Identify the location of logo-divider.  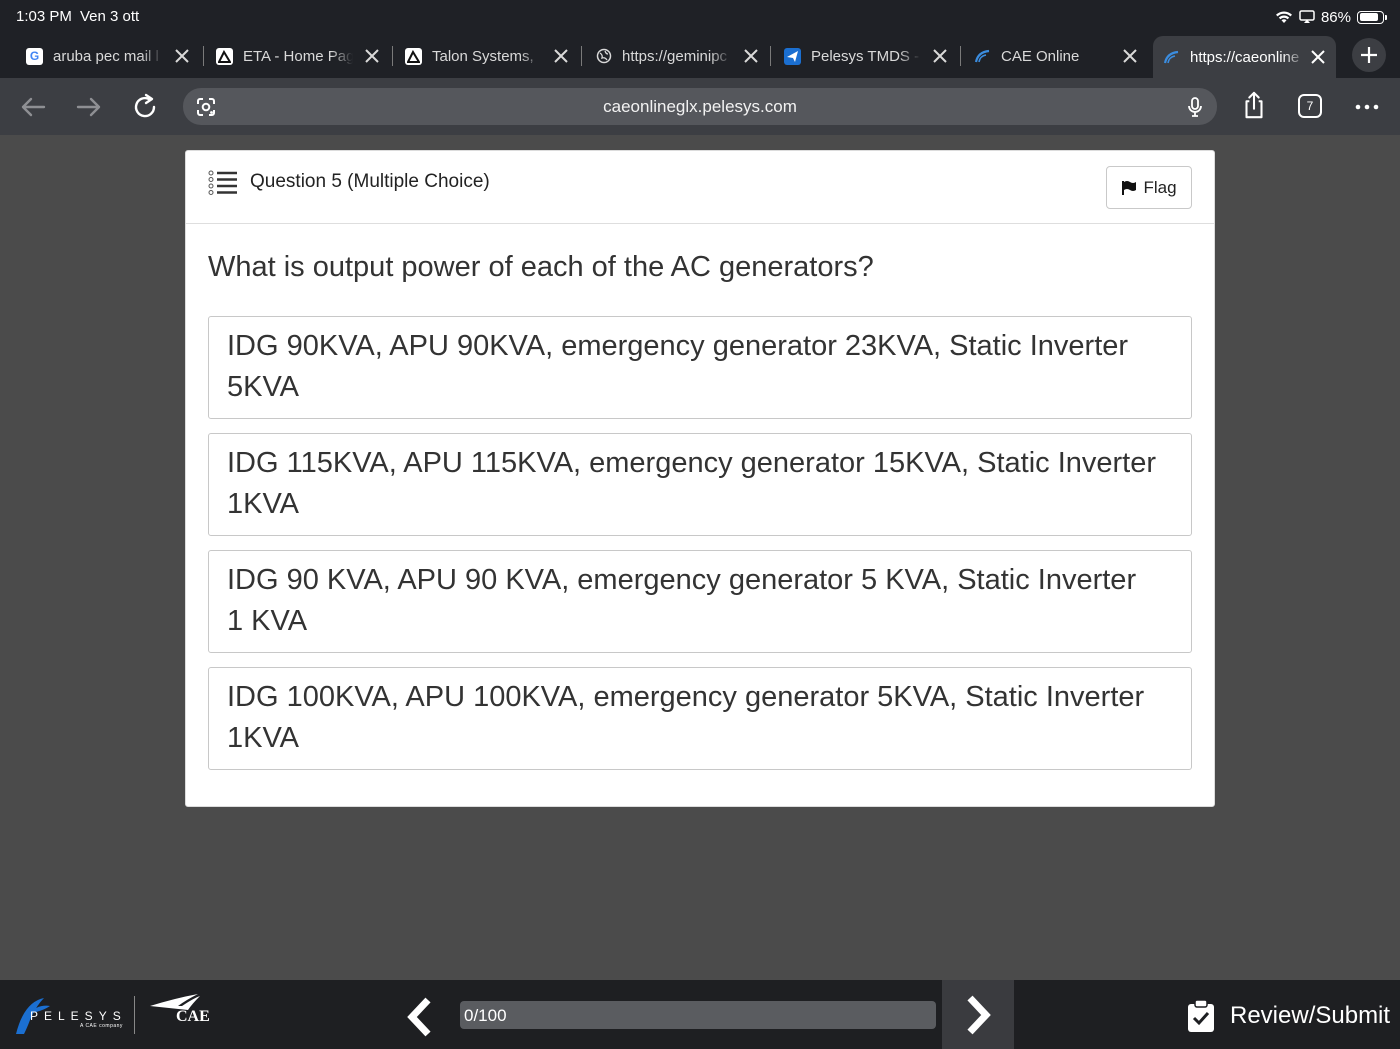
(134, 1015).